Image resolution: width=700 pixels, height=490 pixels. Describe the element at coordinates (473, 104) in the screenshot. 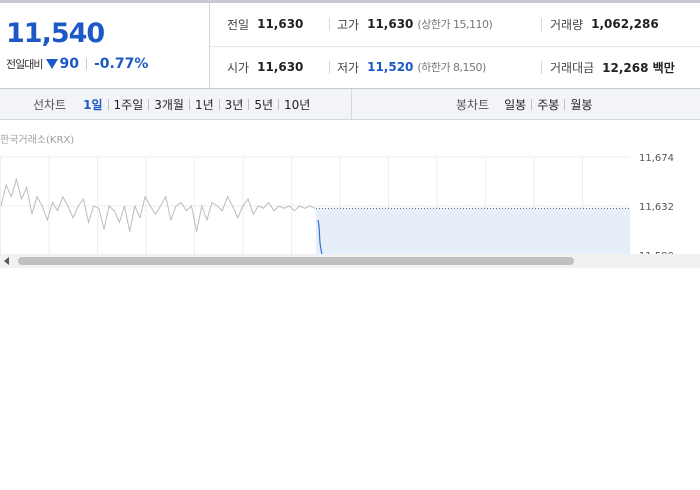

I see `candle-chart-label: 봉차트` at that location.